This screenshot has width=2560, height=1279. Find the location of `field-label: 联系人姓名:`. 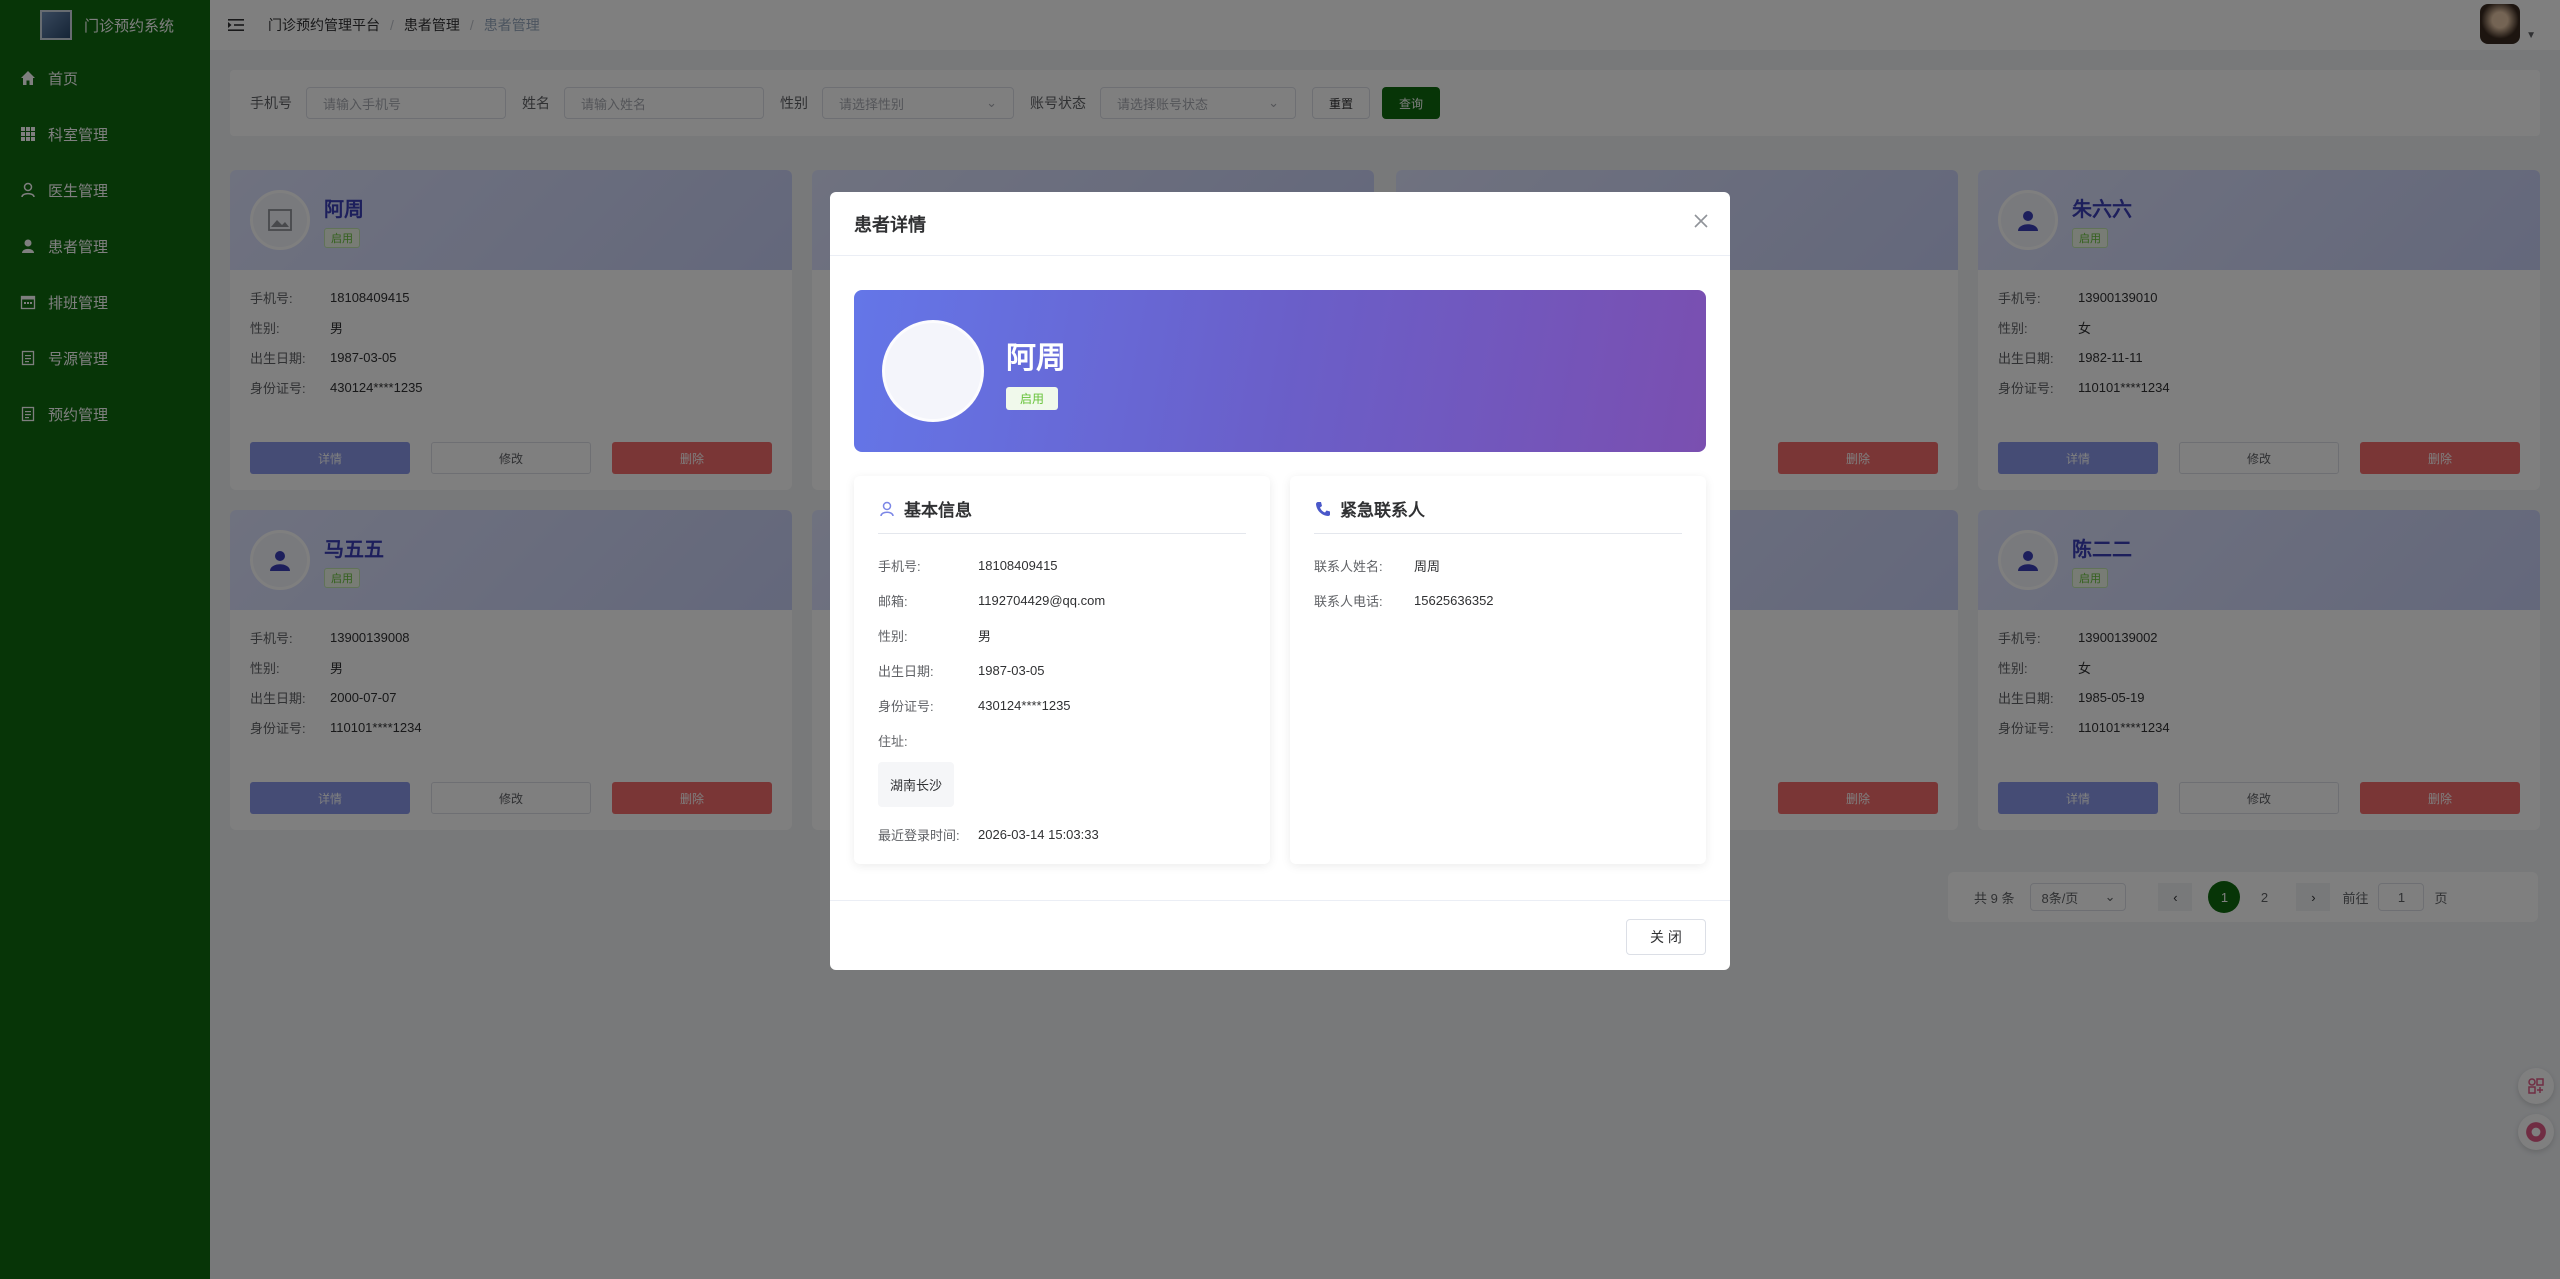

field-label: 联系人姓名: is located at coordinates (1348, 566).